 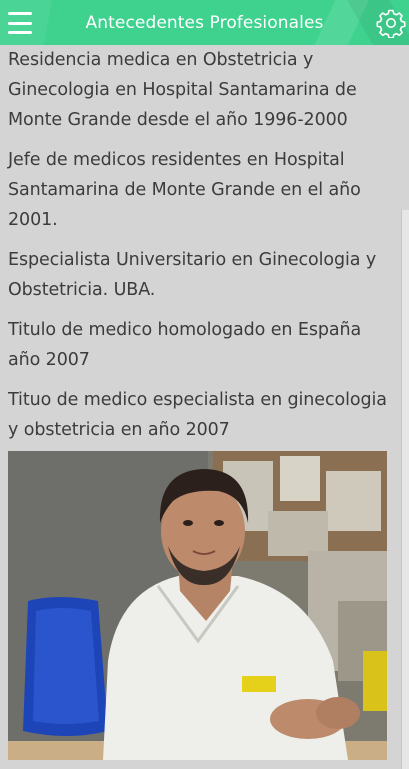 I want to click on app-header: Antecedentes Profesionales, so click(x=204, y=22).